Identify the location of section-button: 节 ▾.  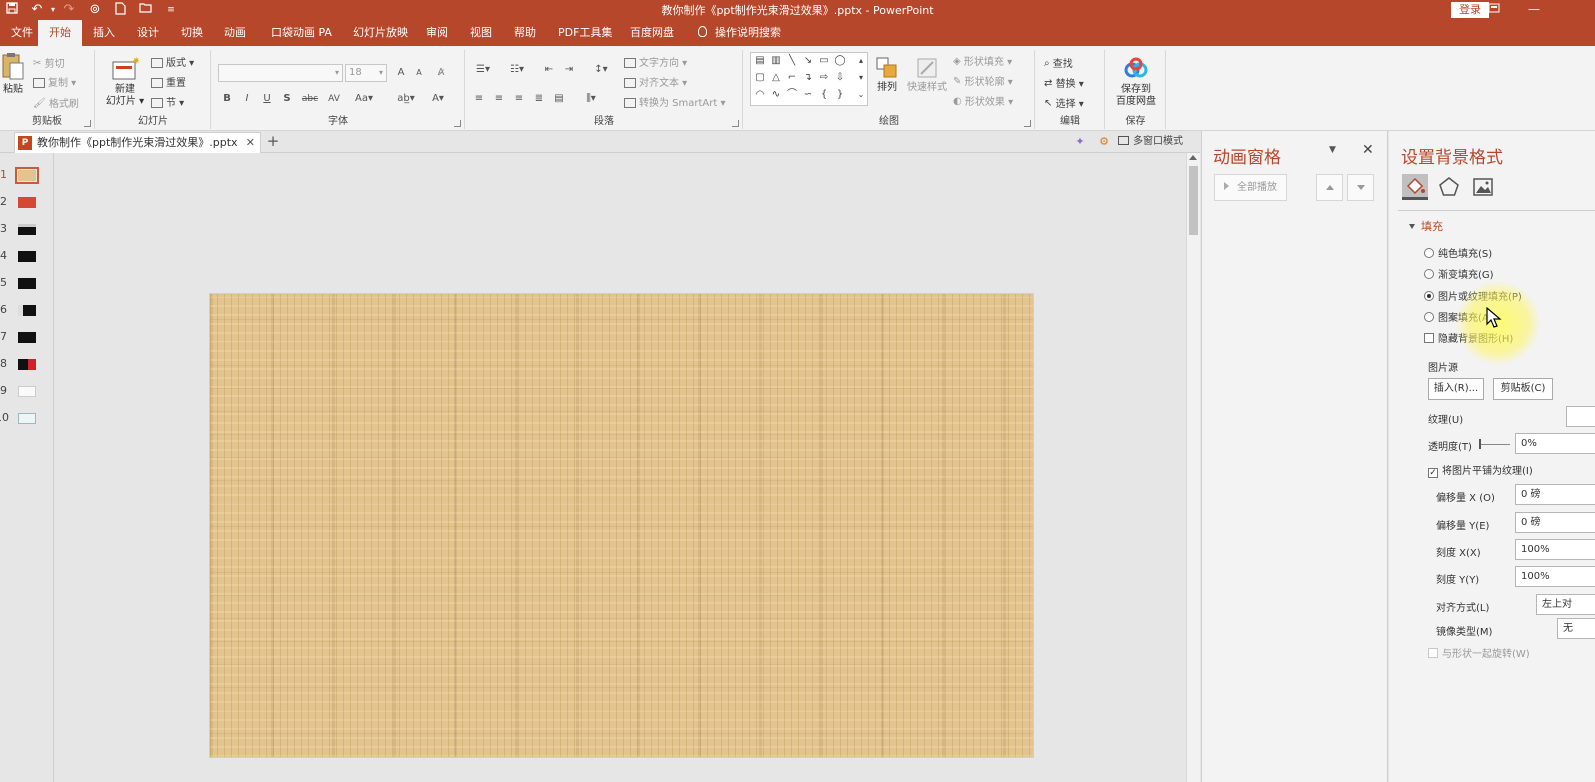
(167, 104).